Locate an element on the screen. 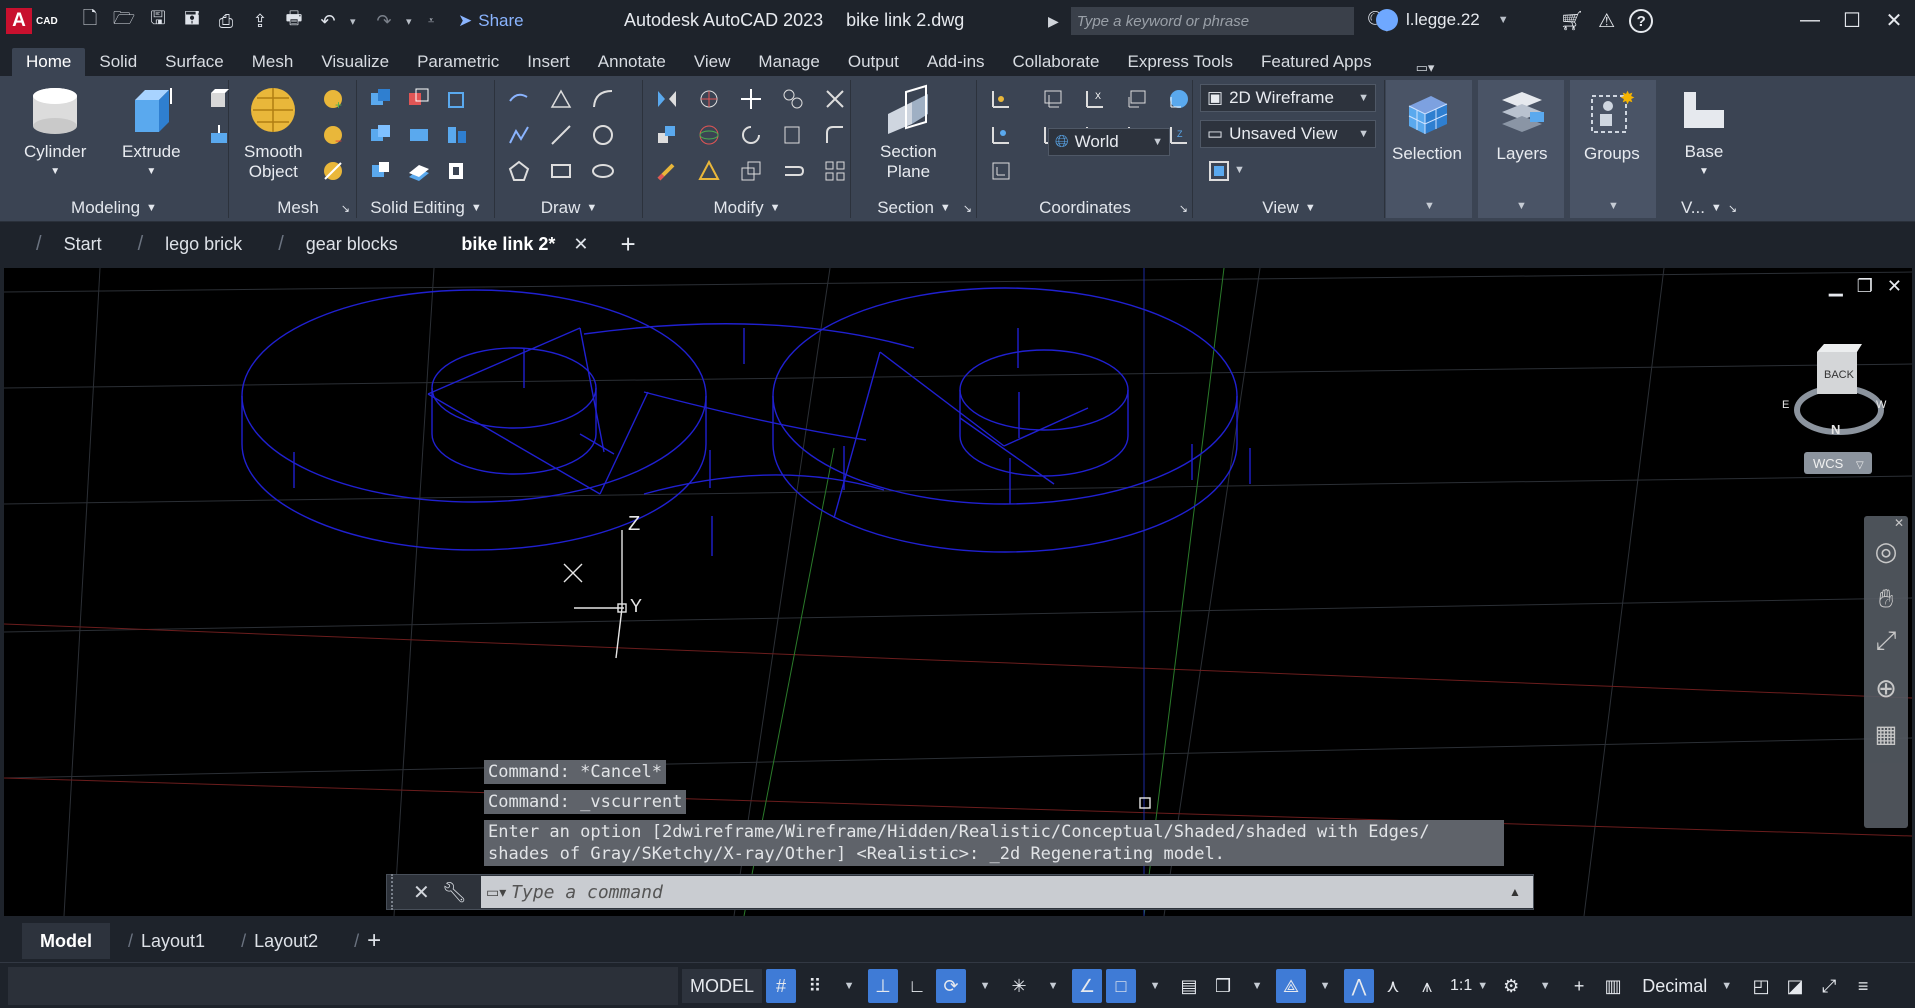 This screenshot has height=1008, width=1915. mesh-add-icon: + is located at coordinates (333, 99).